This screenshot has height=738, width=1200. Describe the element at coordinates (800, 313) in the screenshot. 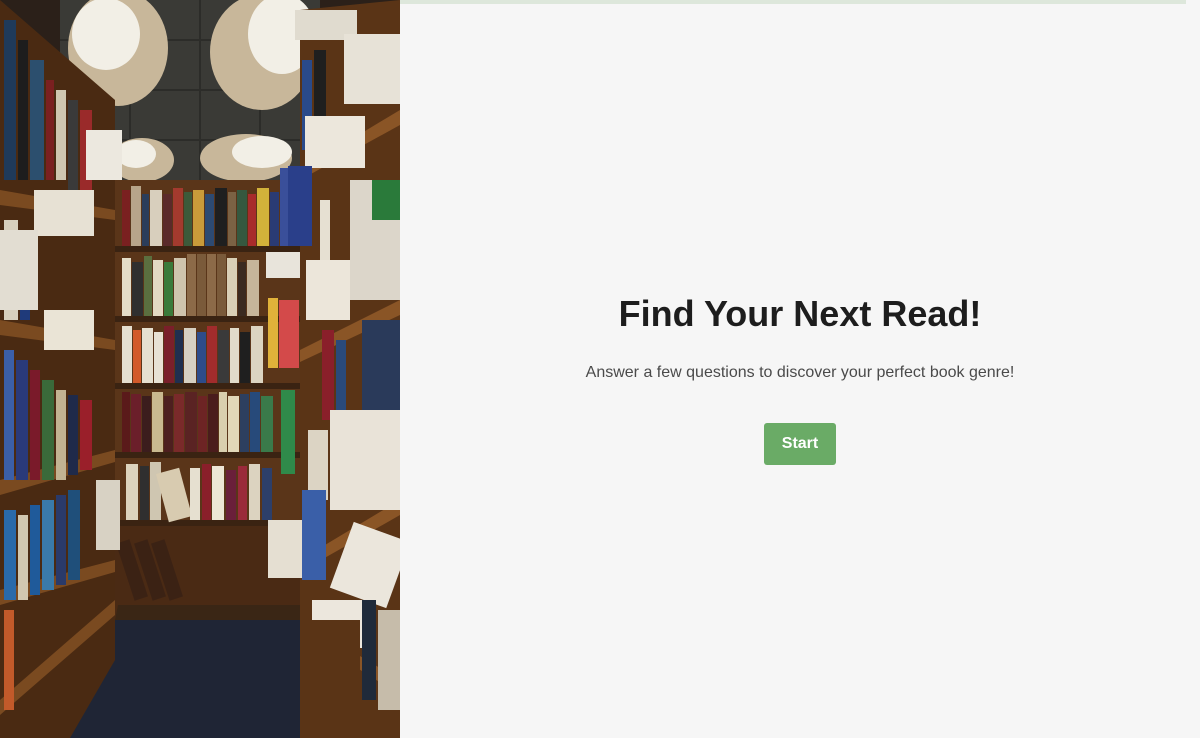

I see `page-title: Find Your Next Read!` at that location.